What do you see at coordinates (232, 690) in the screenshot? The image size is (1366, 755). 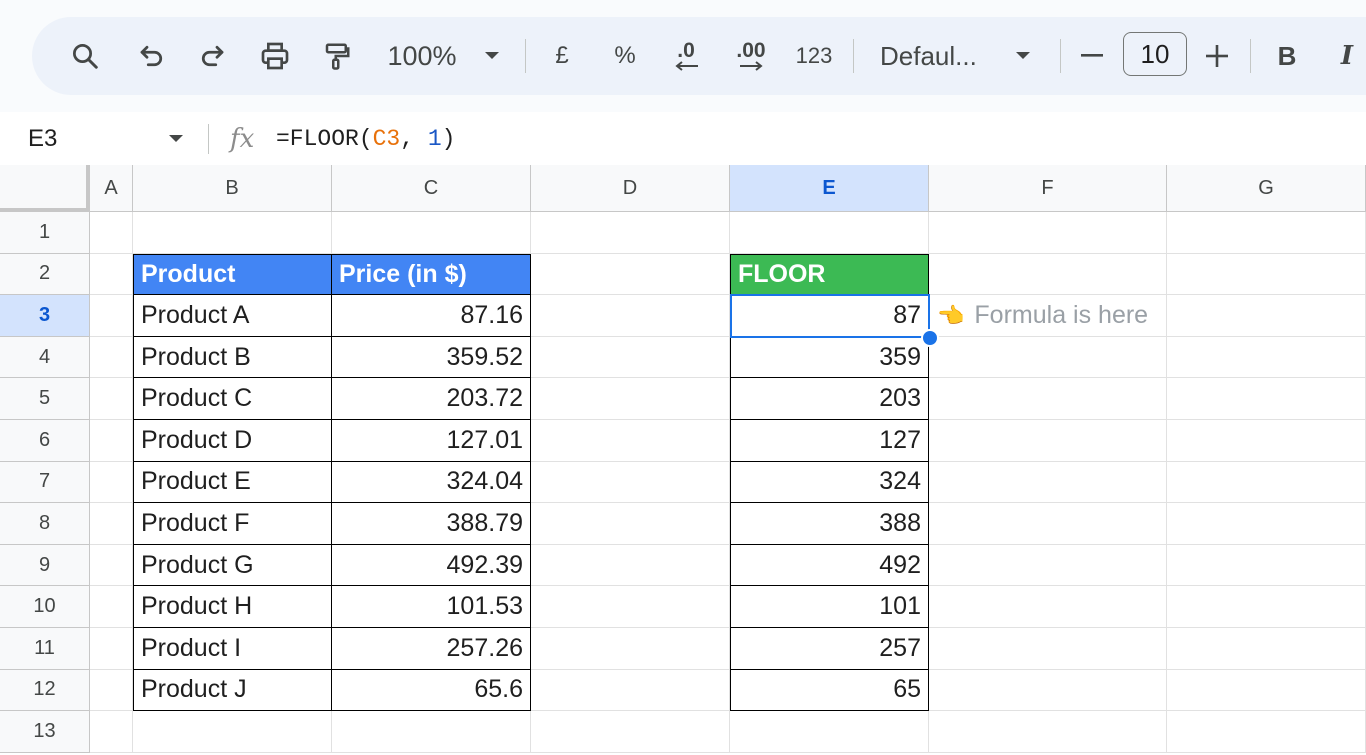 I see `product-cell: Product J` at bounding box center [232, 690].